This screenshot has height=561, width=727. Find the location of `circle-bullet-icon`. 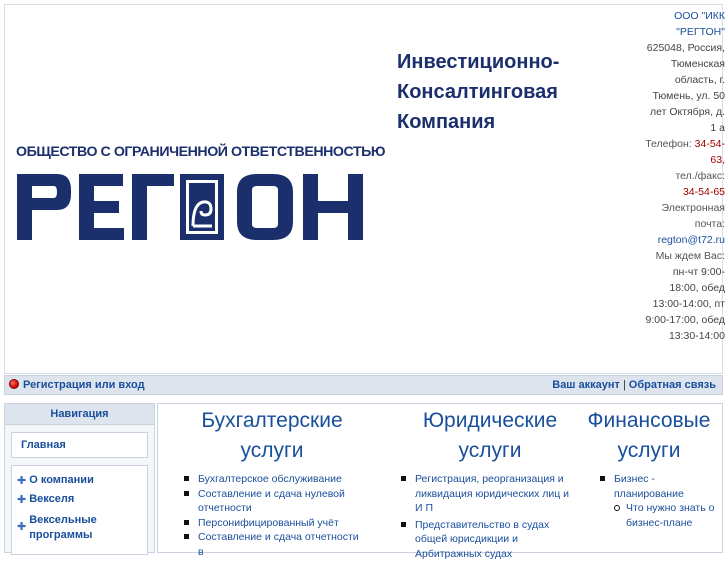

circle-bullet-icon is located at coordinates (617, 508).